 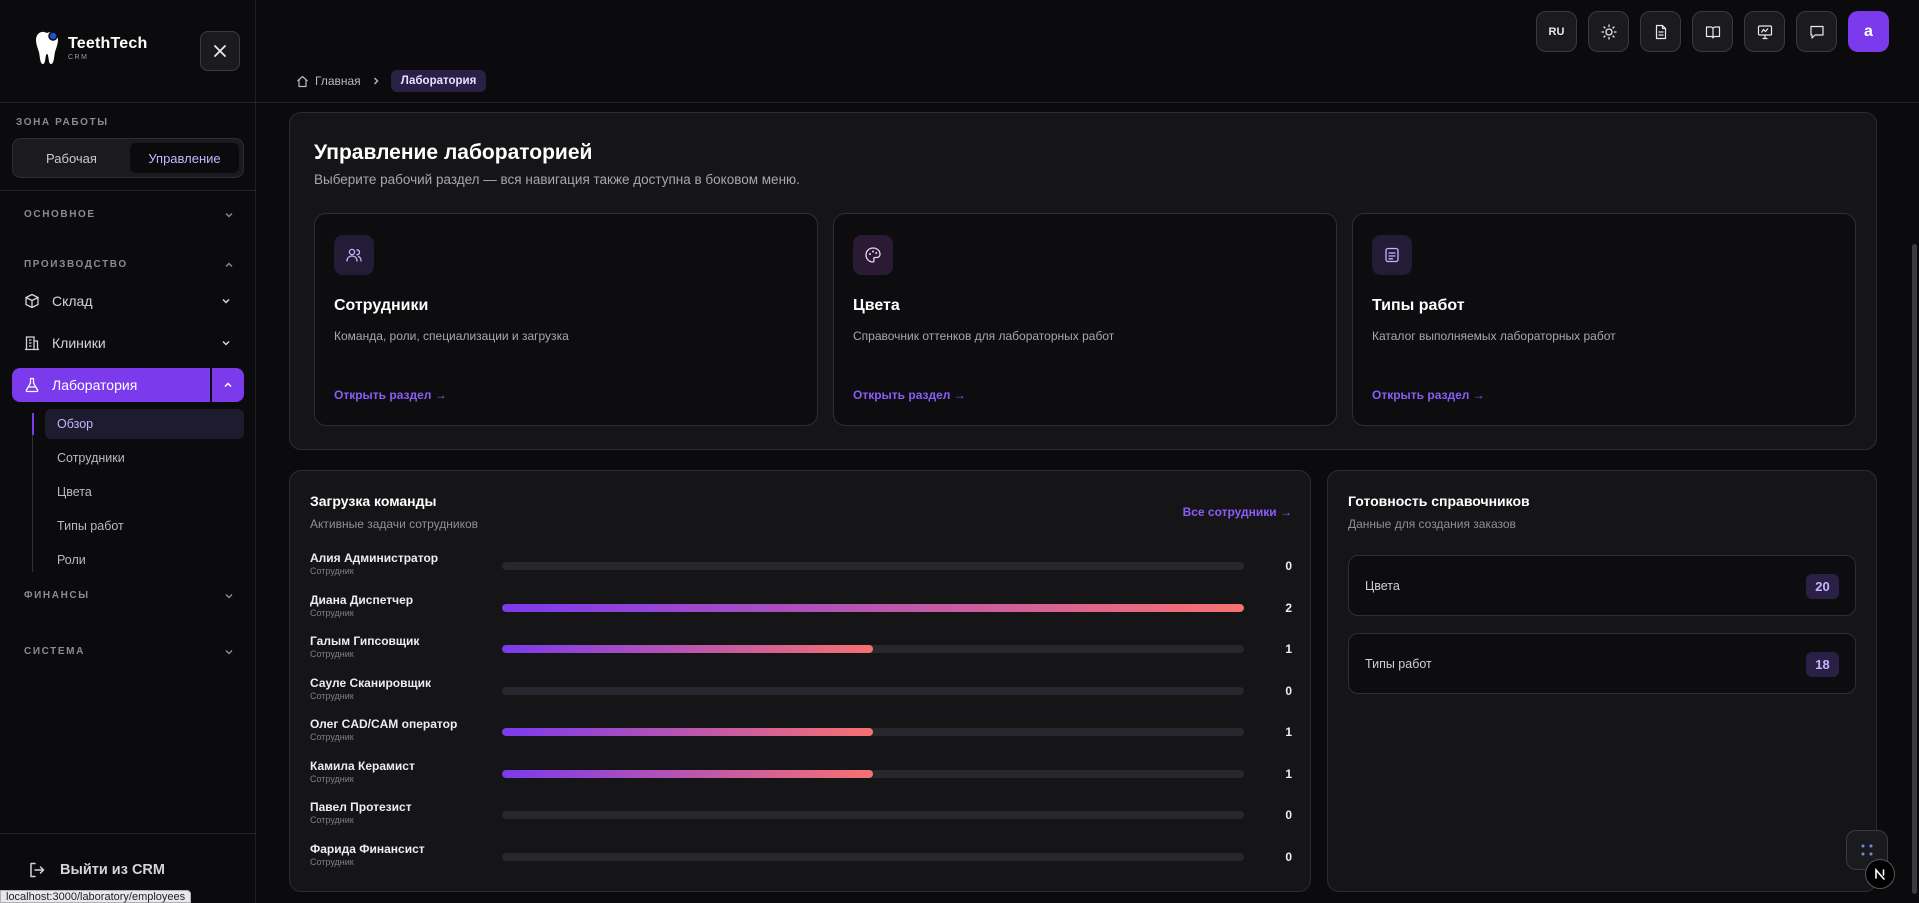 What do you see at coordinates (129, 214) in the screenshot?
I see `section-basic: ОСНОВНОЕ` at bounding box center [129, 214].